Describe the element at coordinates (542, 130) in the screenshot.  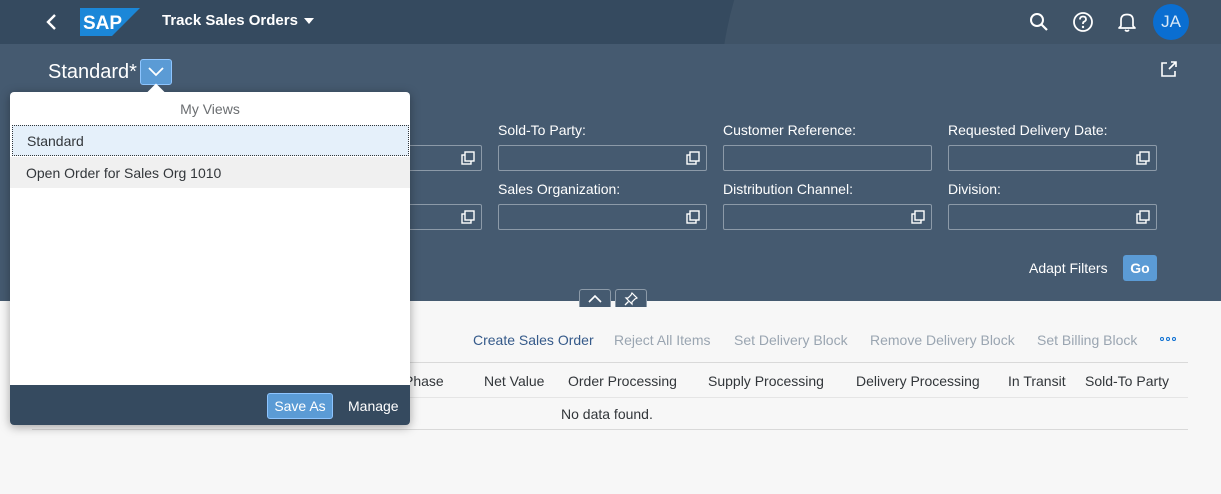
I see `sold-to-party-label: Sold-To Party:` at that location.